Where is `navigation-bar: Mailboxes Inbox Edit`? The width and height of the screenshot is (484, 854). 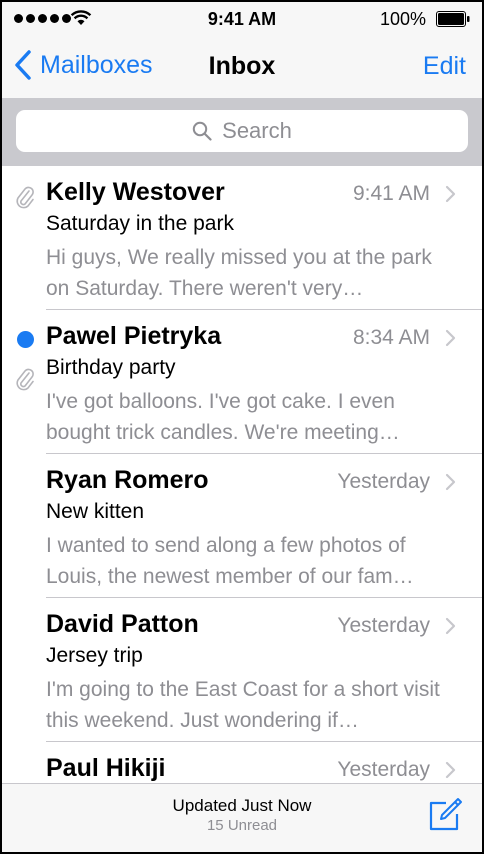 navigation-bar: Mailboxes Inbox Edit is located at coordinates (242, 67).